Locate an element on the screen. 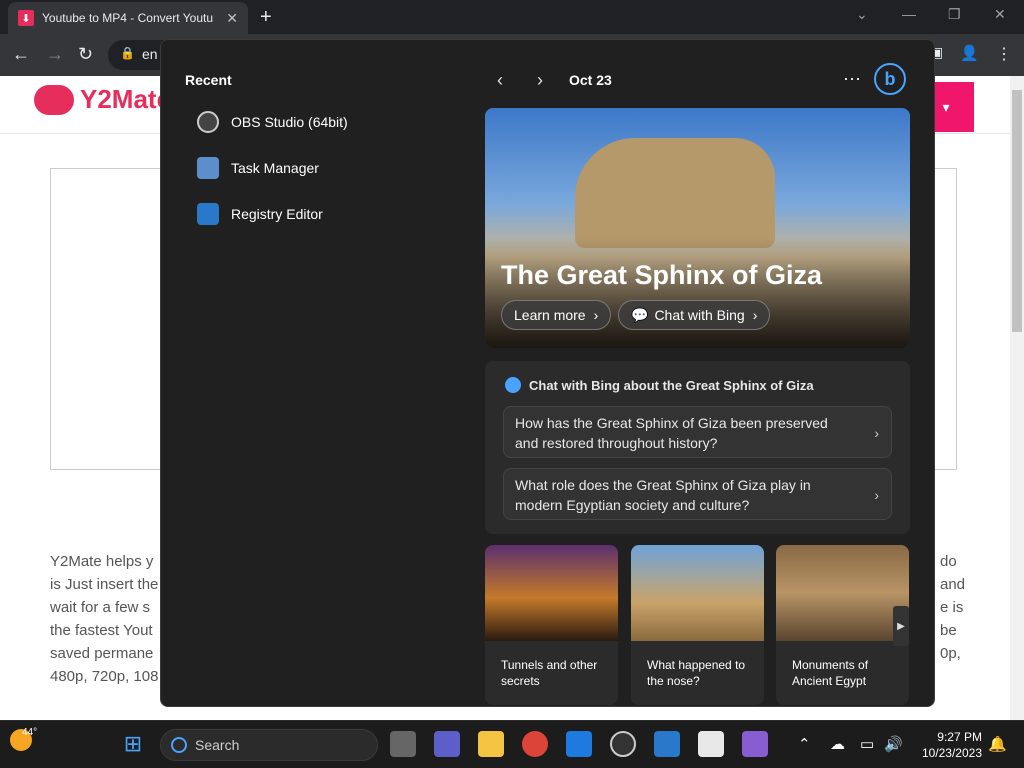 The width and height of the screenshot is (1024, 768). learn-more-label: Learn more is located at coordinates (550, 315).